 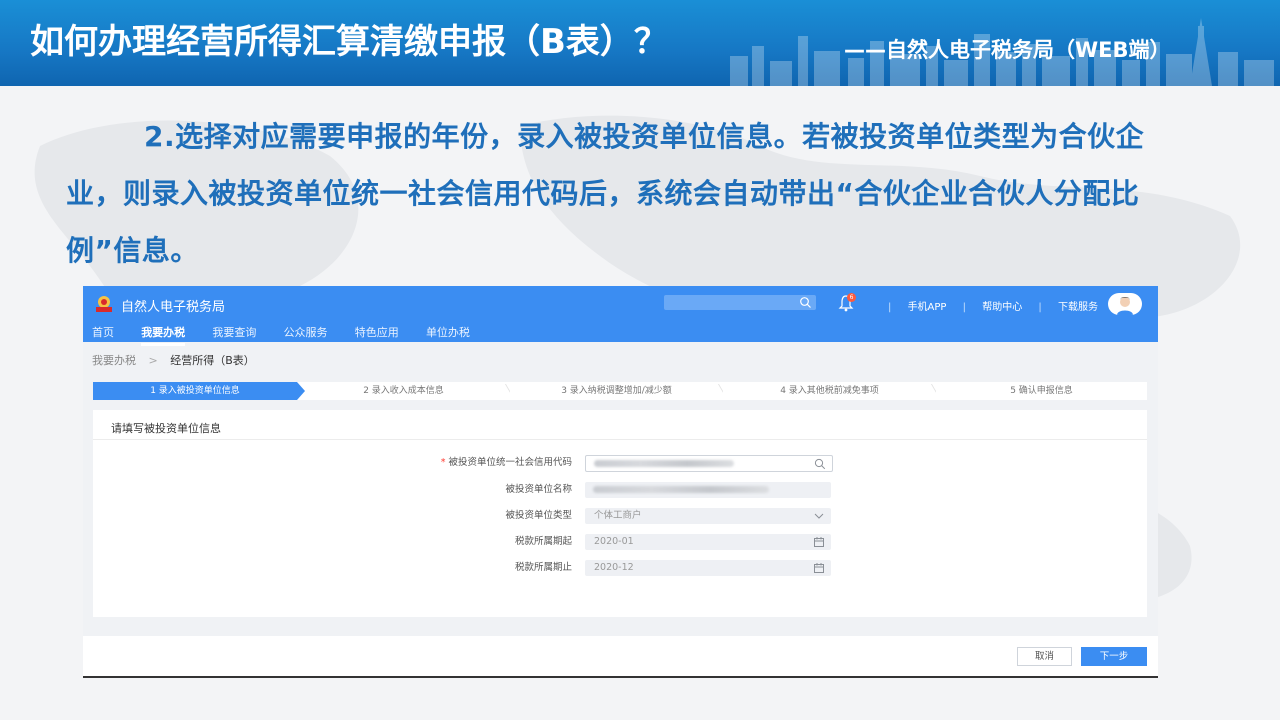 I want to click on unit-type-value: 个体工商户, so click(x=618, y=515).